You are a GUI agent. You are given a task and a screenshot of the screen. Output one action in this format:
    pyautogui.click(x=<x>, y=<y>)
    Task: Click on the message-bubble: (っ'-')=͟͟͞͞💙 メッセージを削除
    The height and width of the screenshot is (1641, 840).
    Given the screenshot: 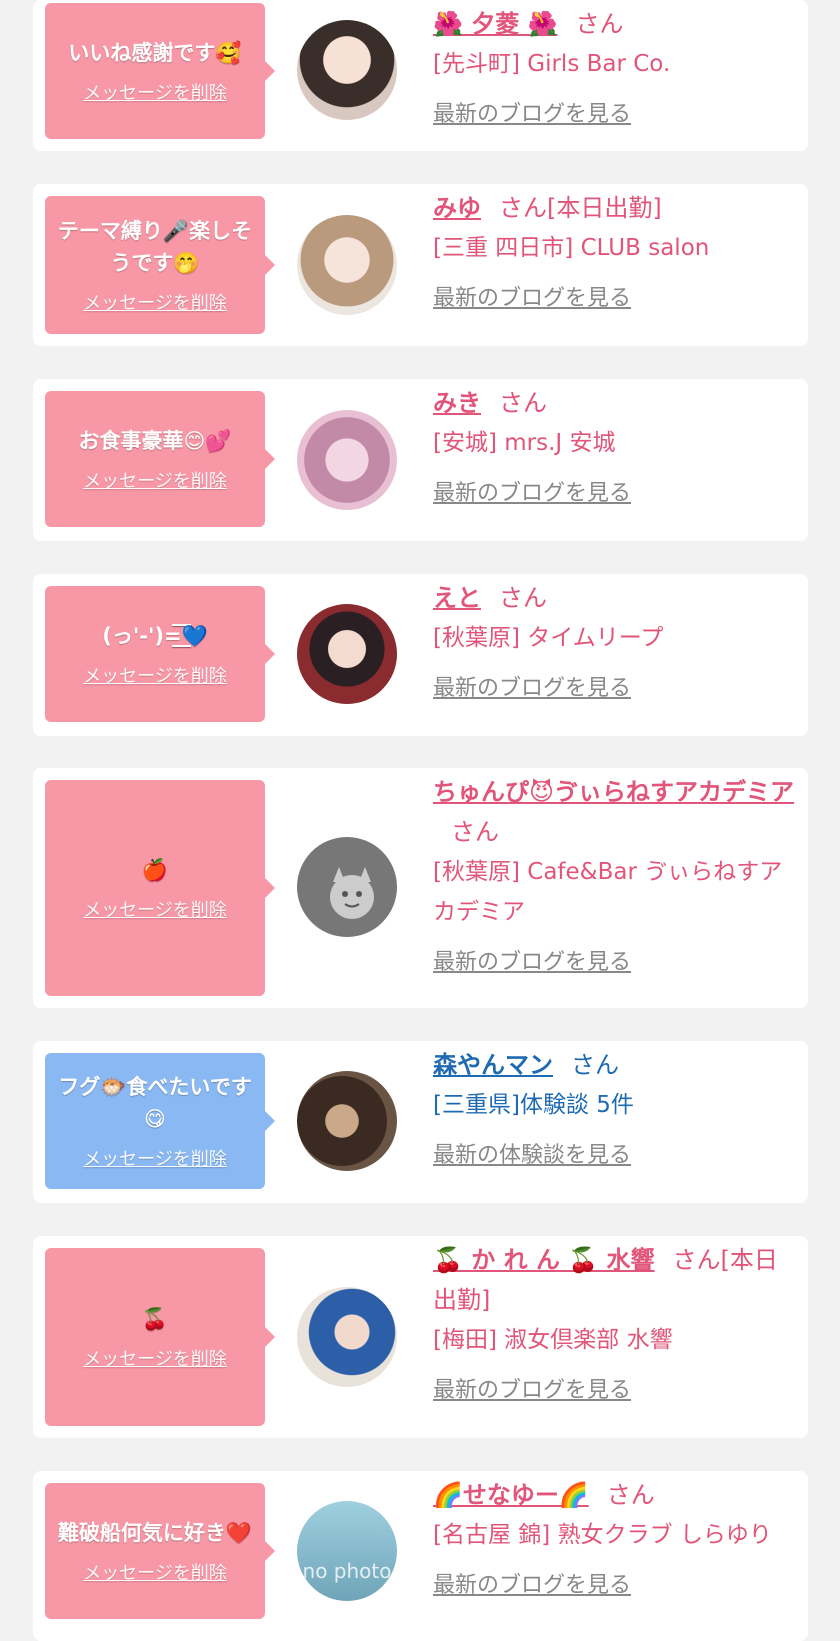 What is the action you would take?
    pyautogui.click(x=160, y=654)
    